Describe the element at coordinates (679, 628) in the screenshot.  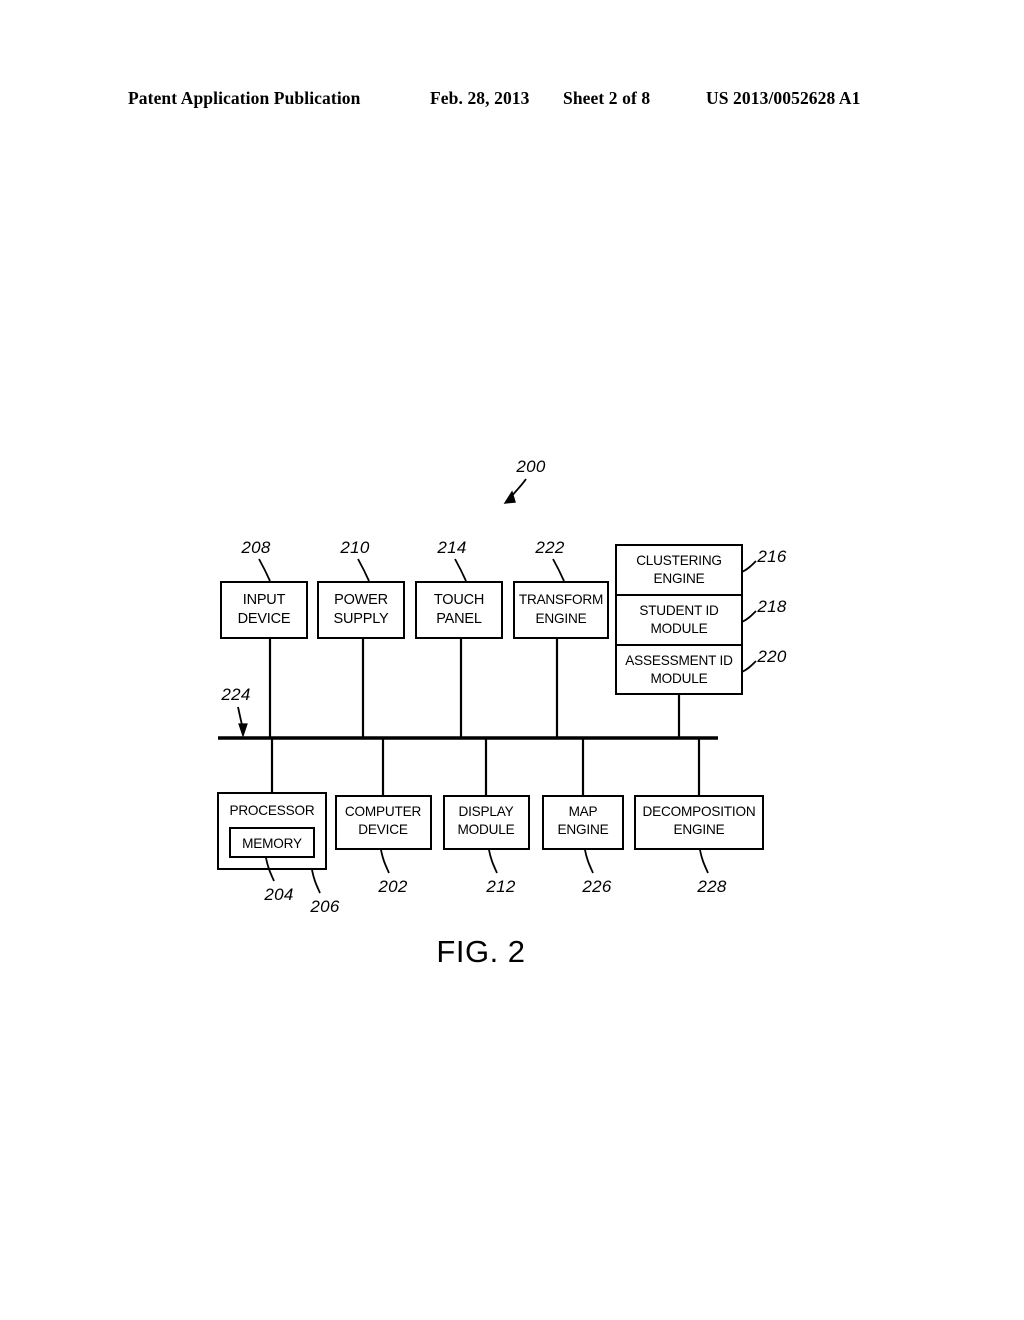
I see `block-student-id-module-line2: MODULE` at that location.